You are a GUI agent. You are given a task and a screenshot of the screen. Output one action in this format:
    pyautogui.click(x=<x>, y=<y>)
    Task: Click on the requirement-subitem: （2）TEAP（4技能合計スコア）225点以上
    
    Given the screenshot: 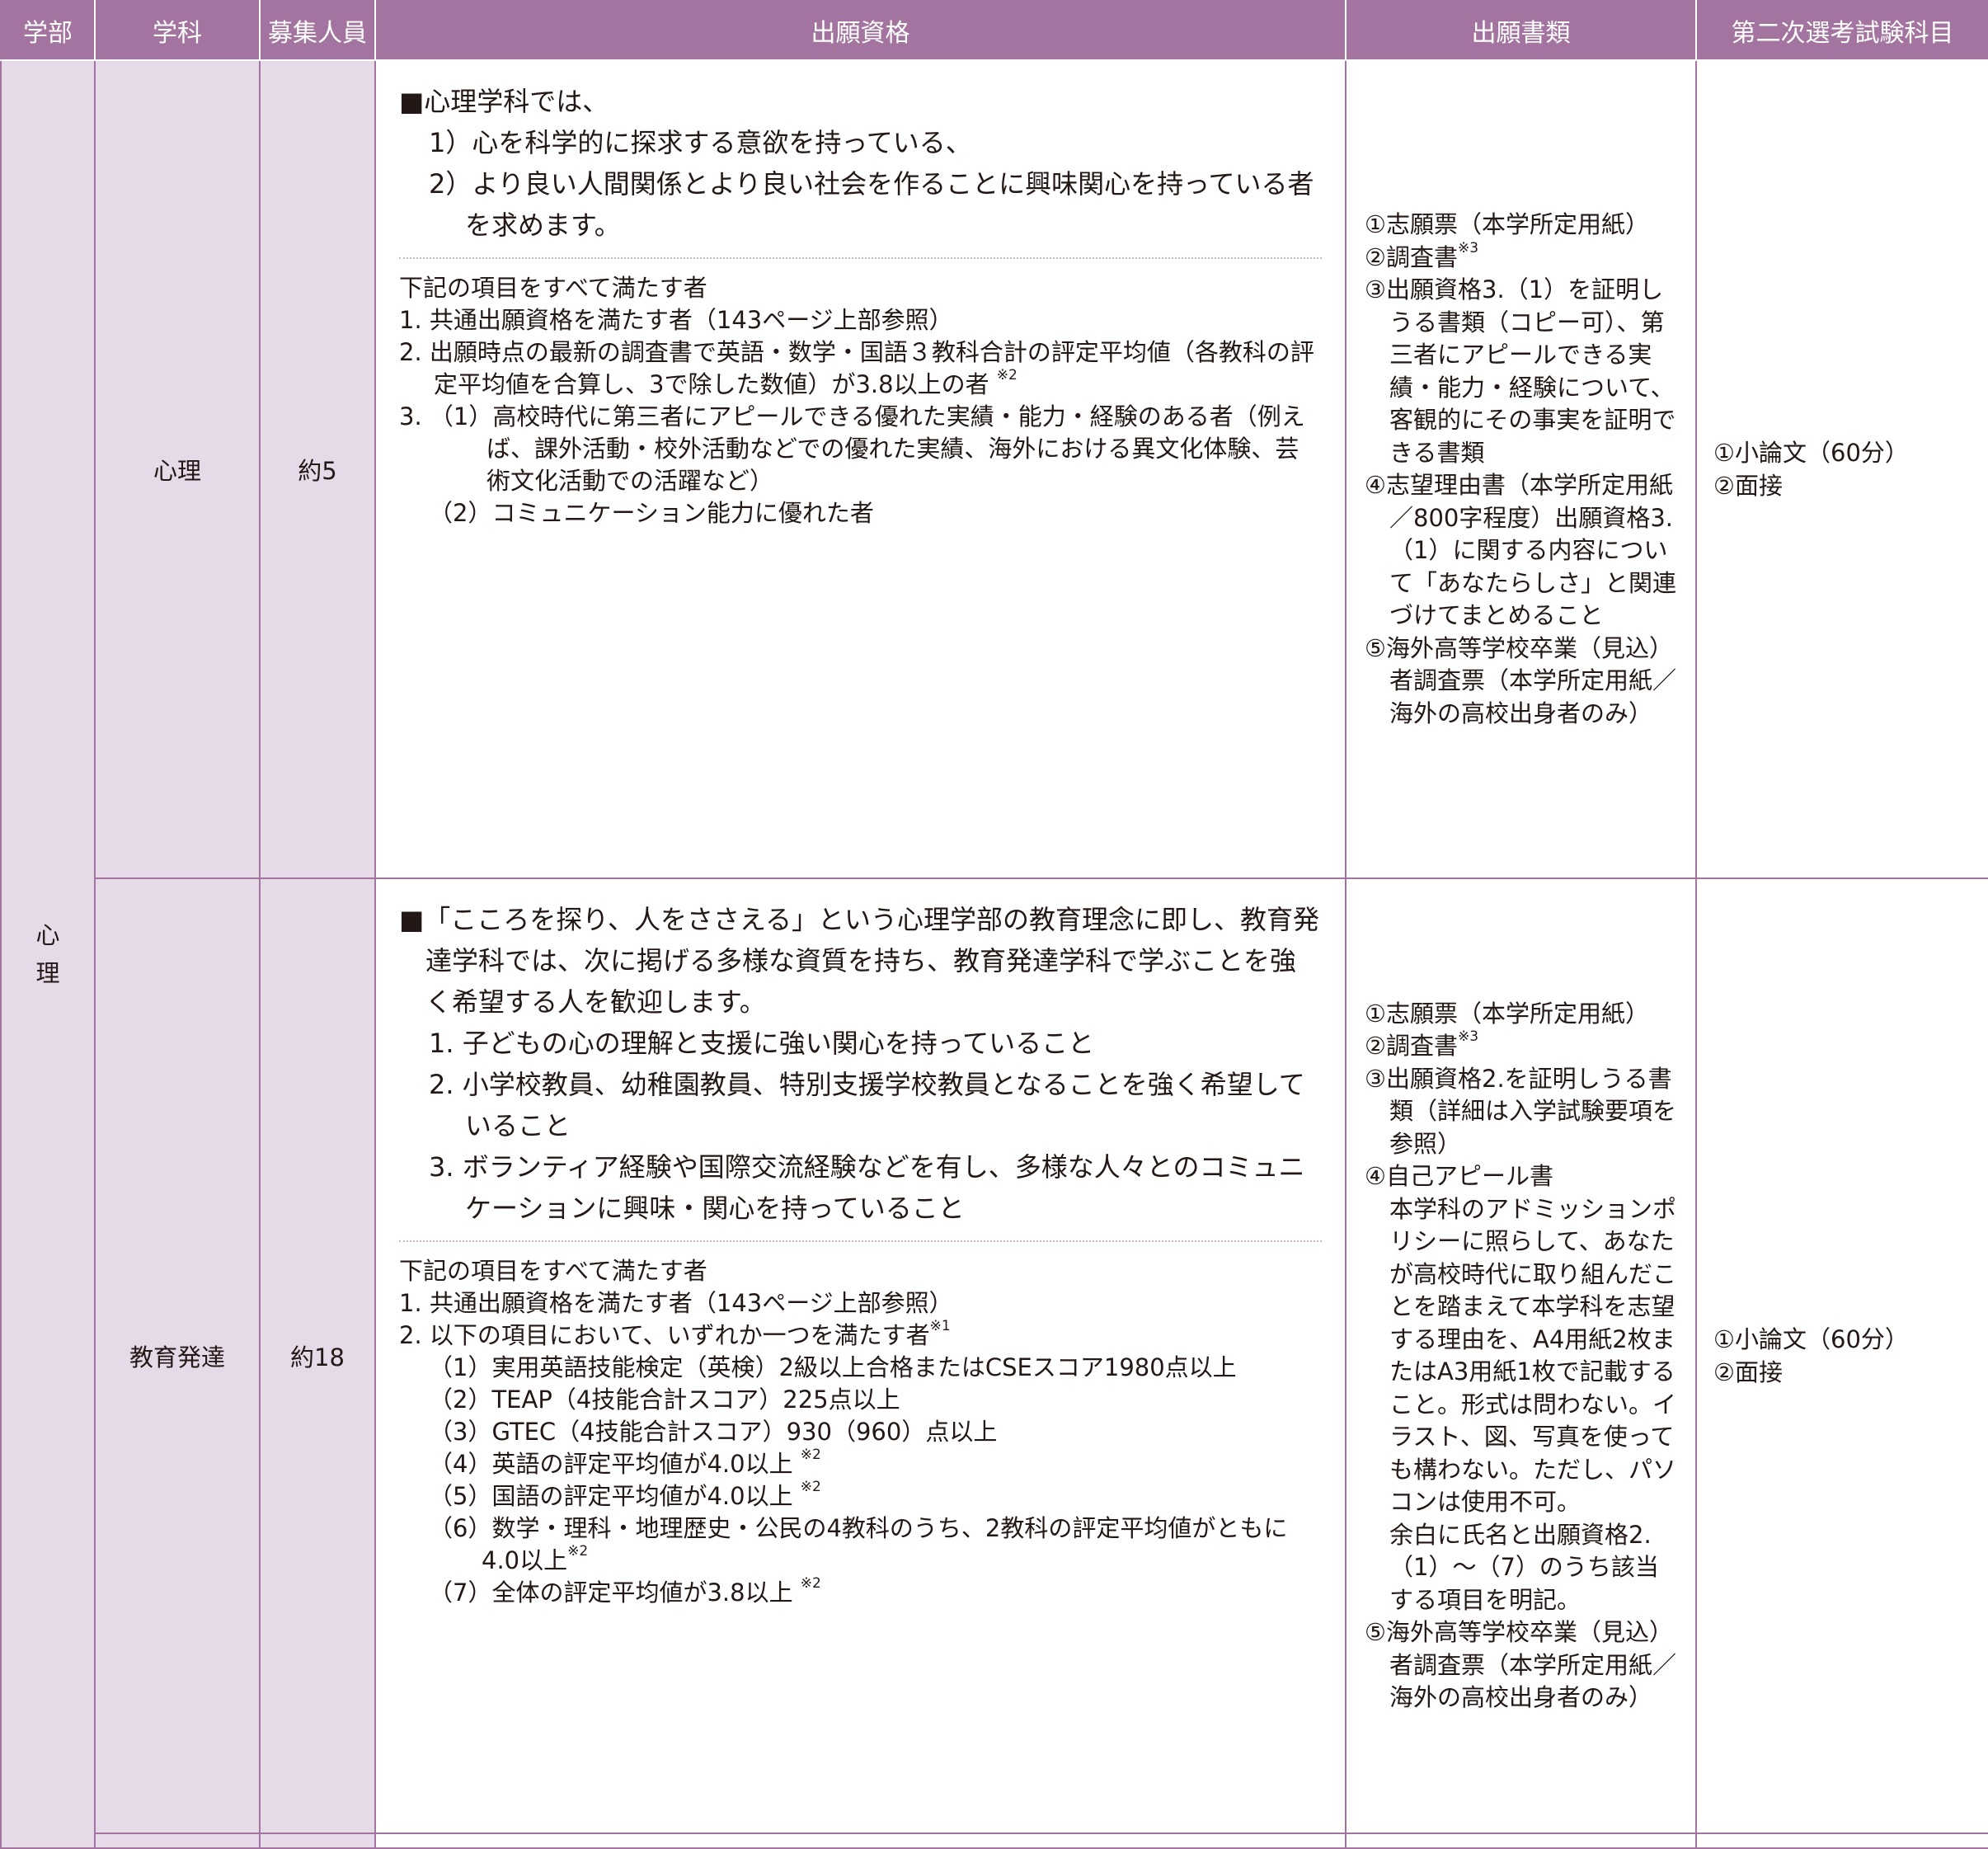 What is the action you would take?
    pyautogui.click(x=664, y=1400)
    